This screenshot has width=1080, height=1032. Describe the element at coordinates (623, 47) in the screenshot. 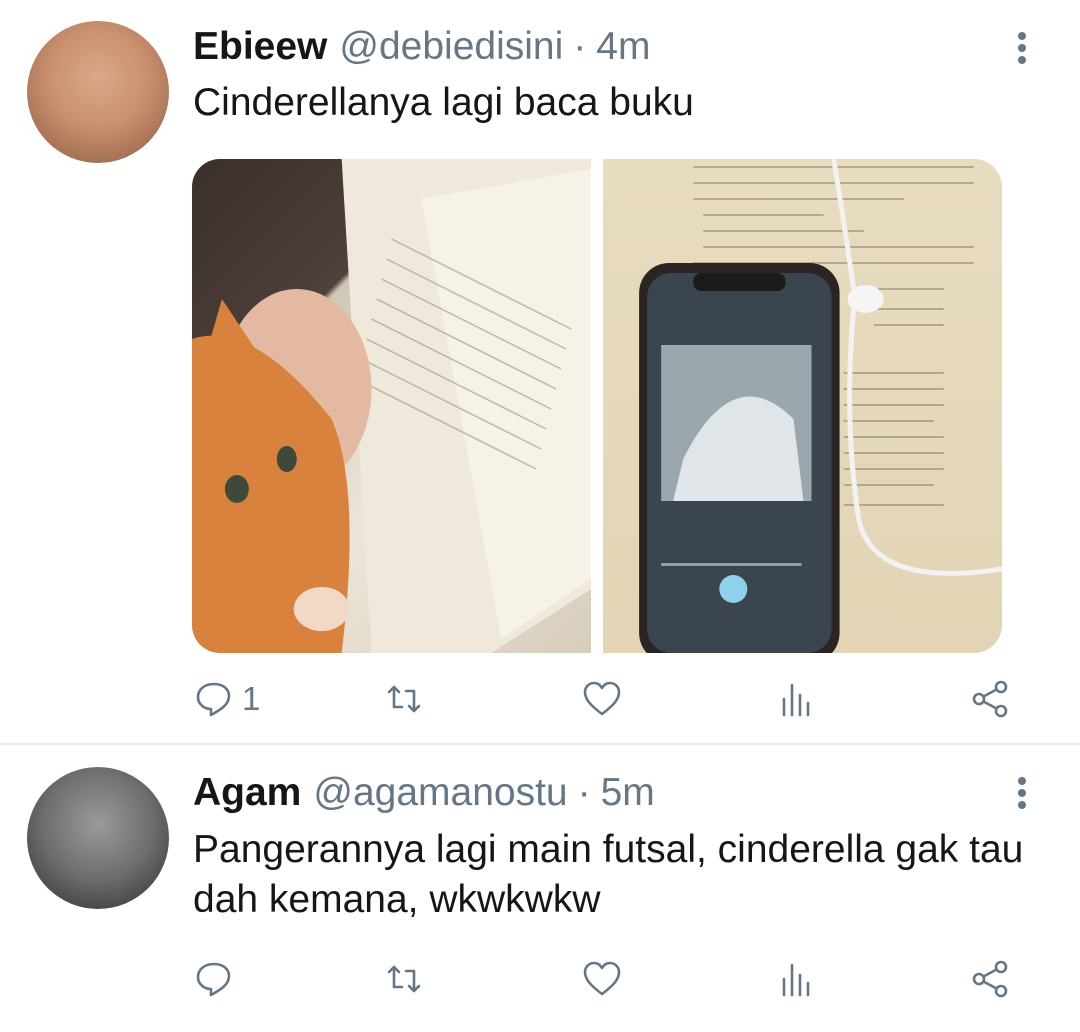

I see `timestamp: 4m` at that location.